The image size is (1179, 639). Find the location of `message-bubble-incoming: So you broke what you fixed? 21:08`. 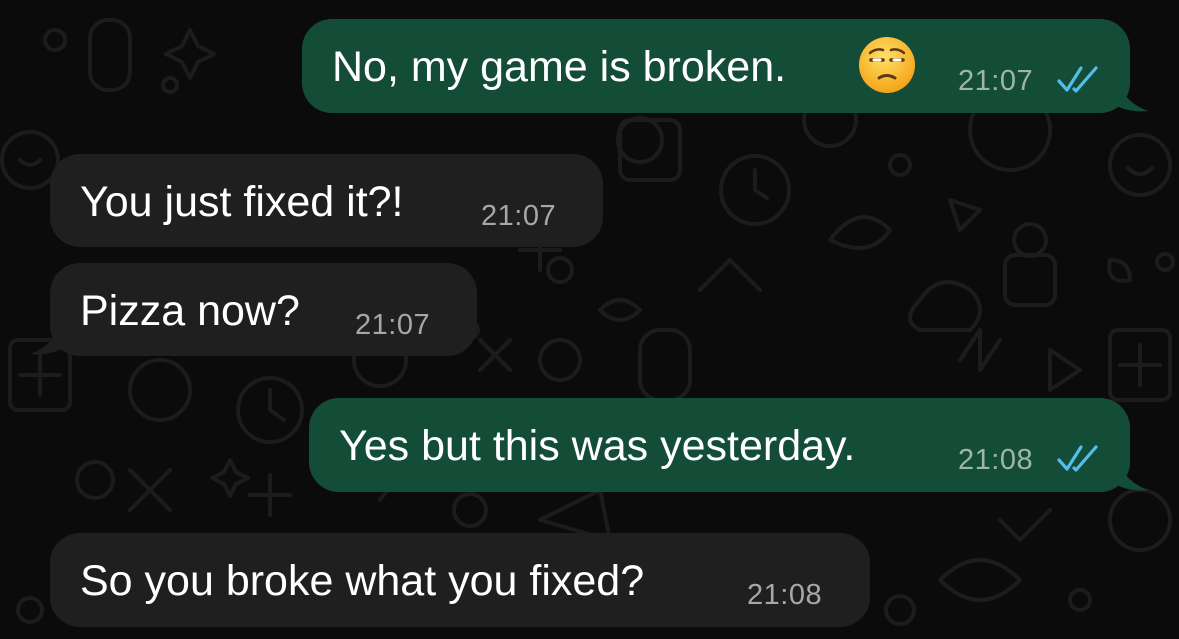

message-bubble-incoming: So you broke what you fixed? 21:08 is located at coordinates (460, 580).